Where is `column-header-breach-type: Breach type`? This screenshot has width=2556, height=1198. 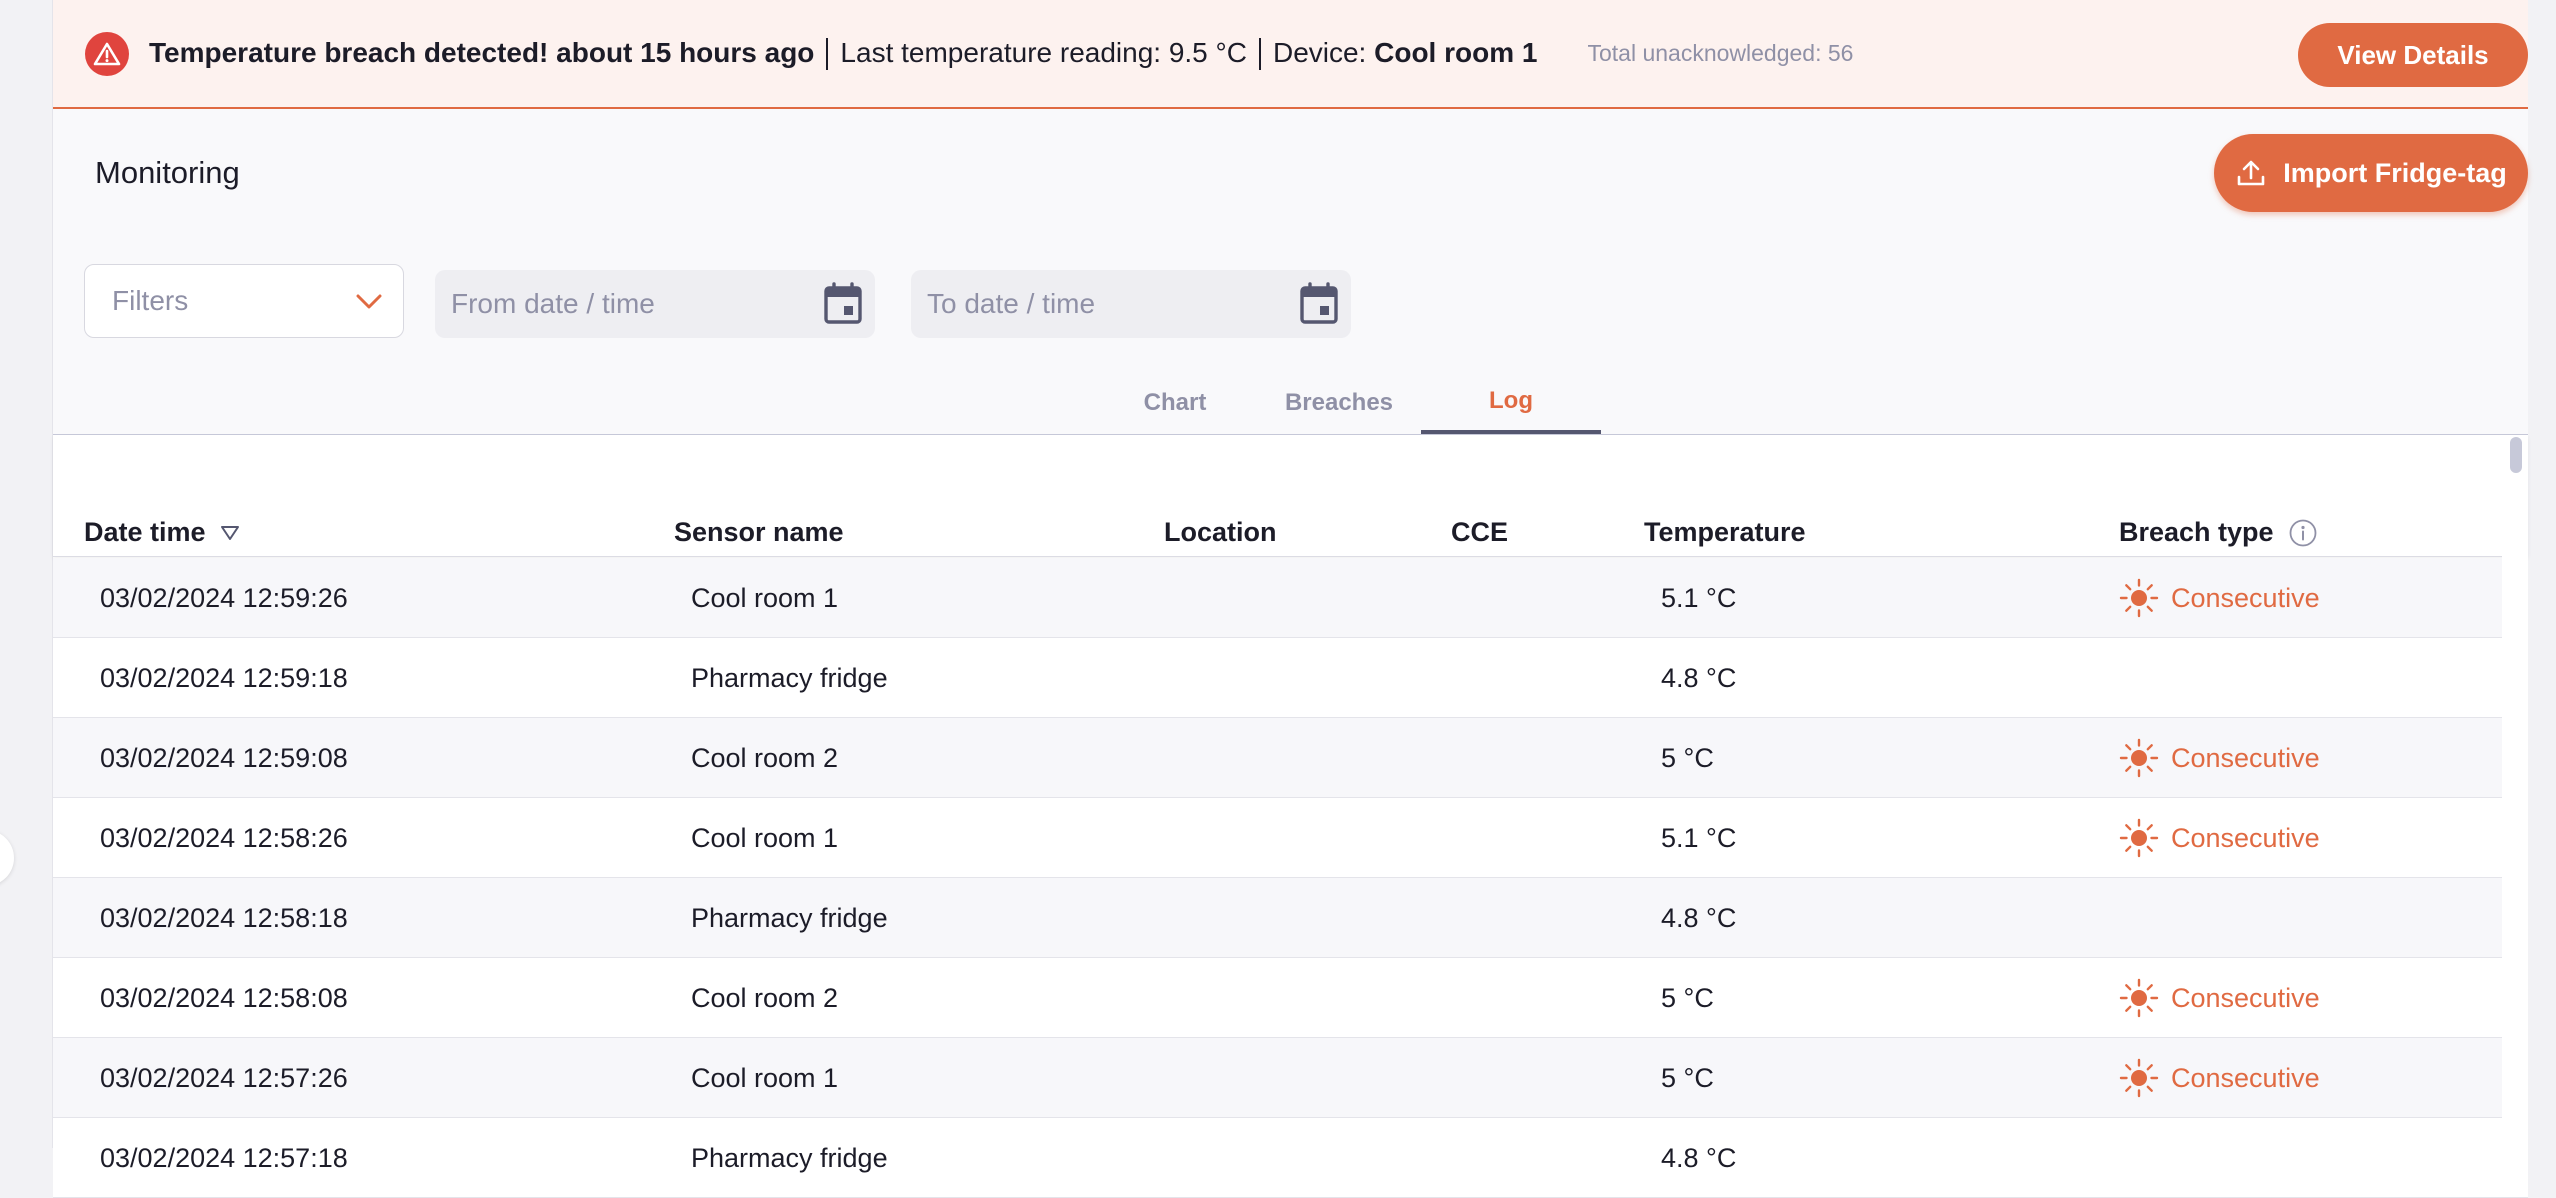 column-header-breach-type: Breach type is located at coordinates (2218, 532).